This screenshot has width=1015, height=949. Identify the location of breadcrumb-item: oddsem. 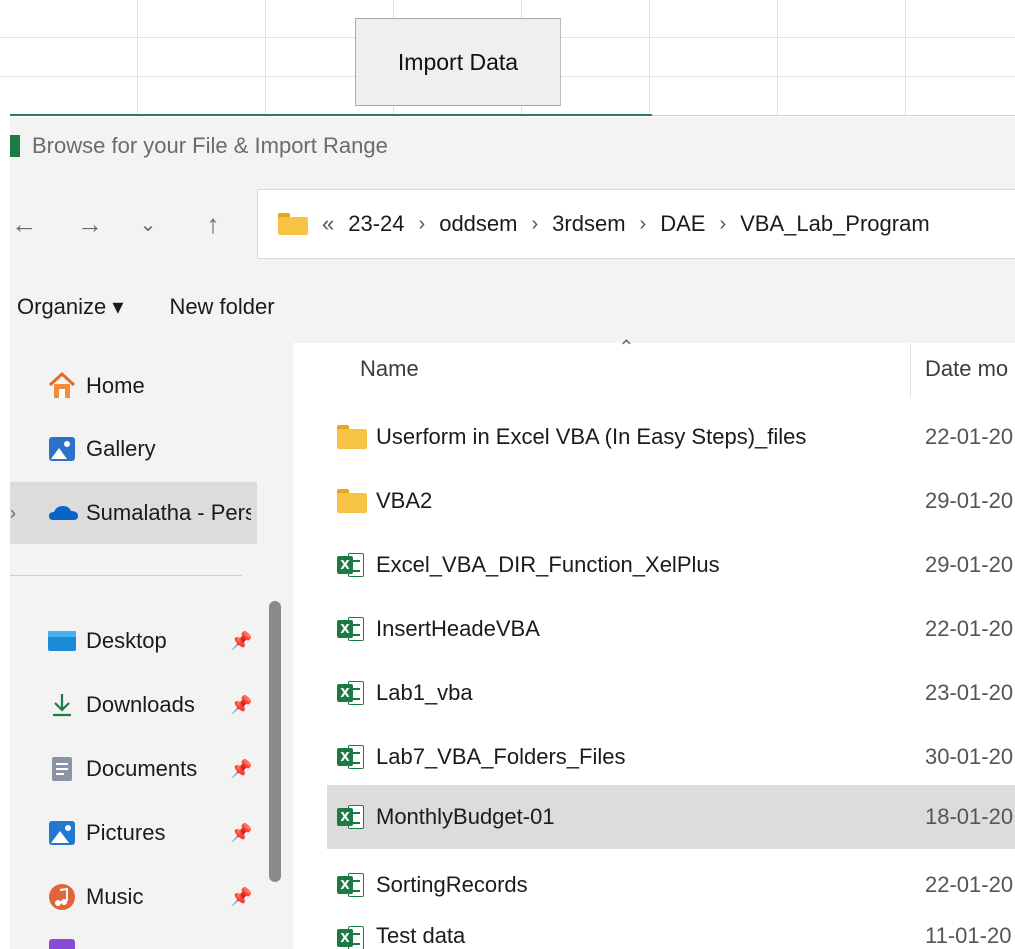
(478, 224).